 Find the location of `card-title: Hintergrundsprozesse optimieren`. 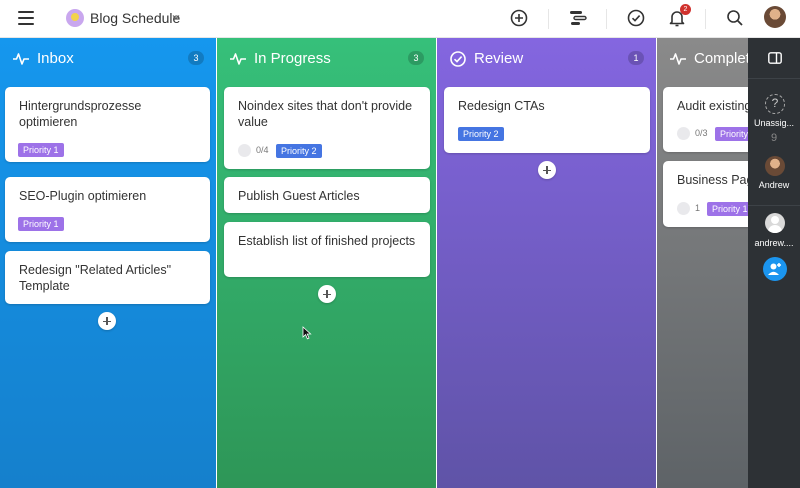

card-title: Hintergrundsprozesse optimieren is located at coordinates (80, 114).